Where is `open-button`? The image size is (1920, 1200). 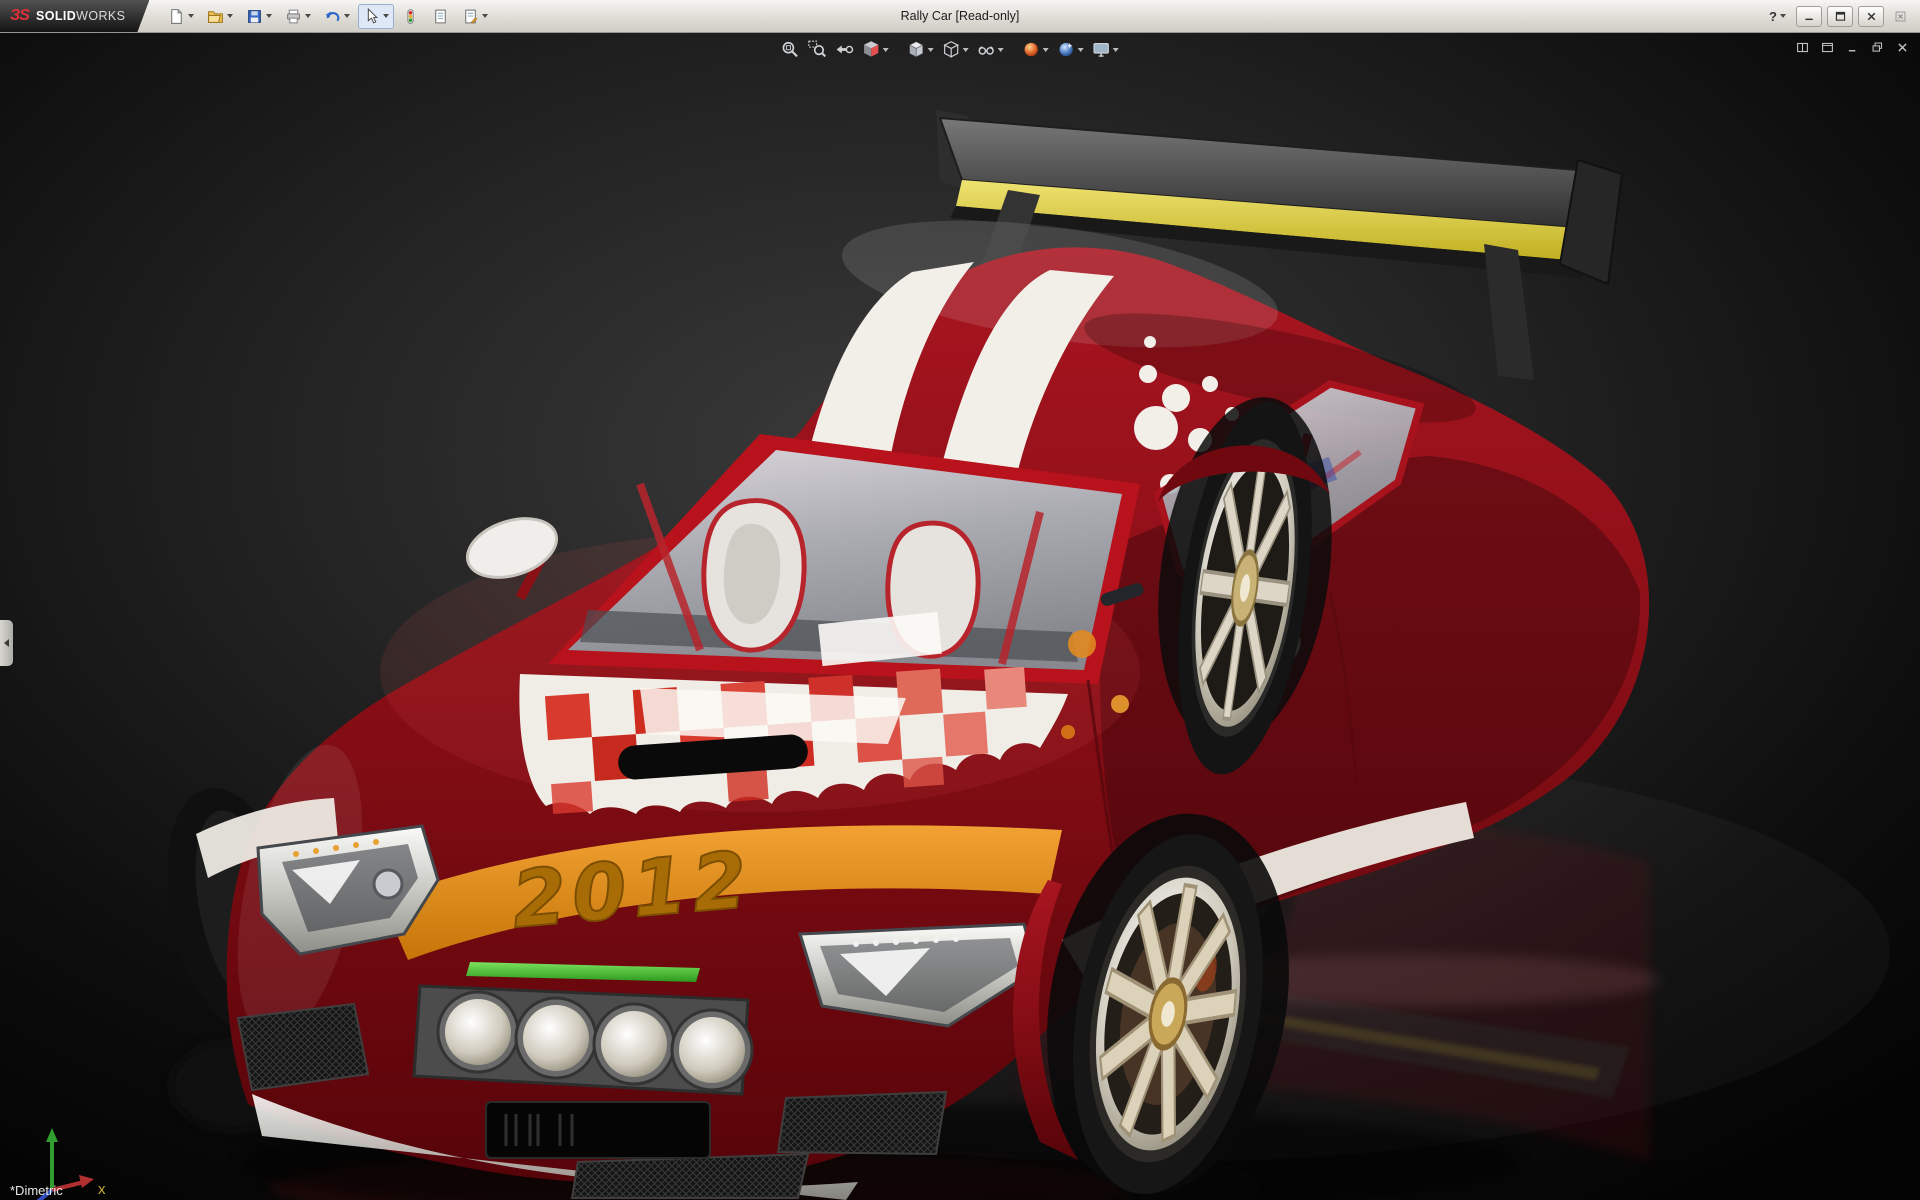 open-button is located at coordinates (220, 16).